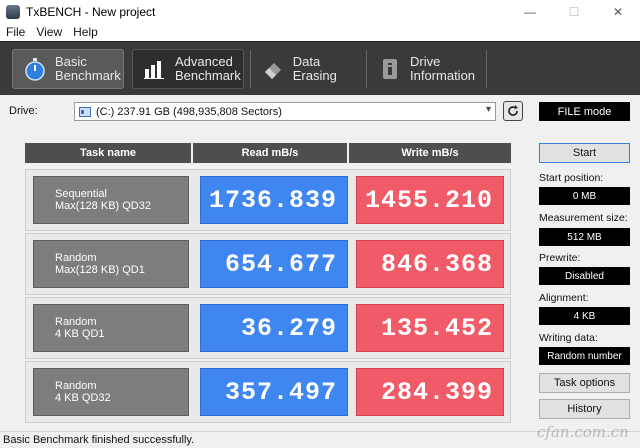  Describe the element at coordinates (584, 316) in the screenshot. I see `alignment-value: 4 KB` at that location.